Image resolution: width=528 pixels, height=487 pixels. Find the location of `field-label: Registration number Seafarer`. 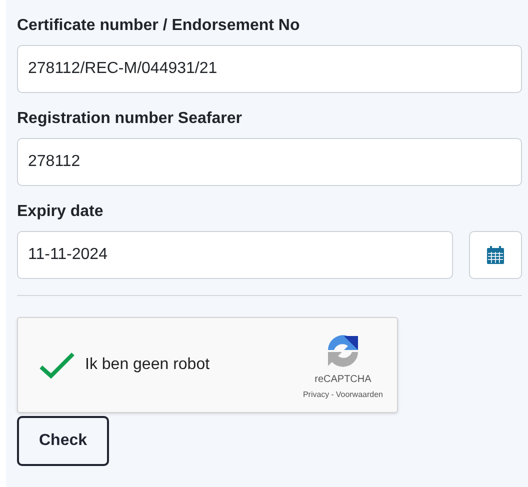

field-label: Registration number Seafarer is located at coordinates (130, 119).